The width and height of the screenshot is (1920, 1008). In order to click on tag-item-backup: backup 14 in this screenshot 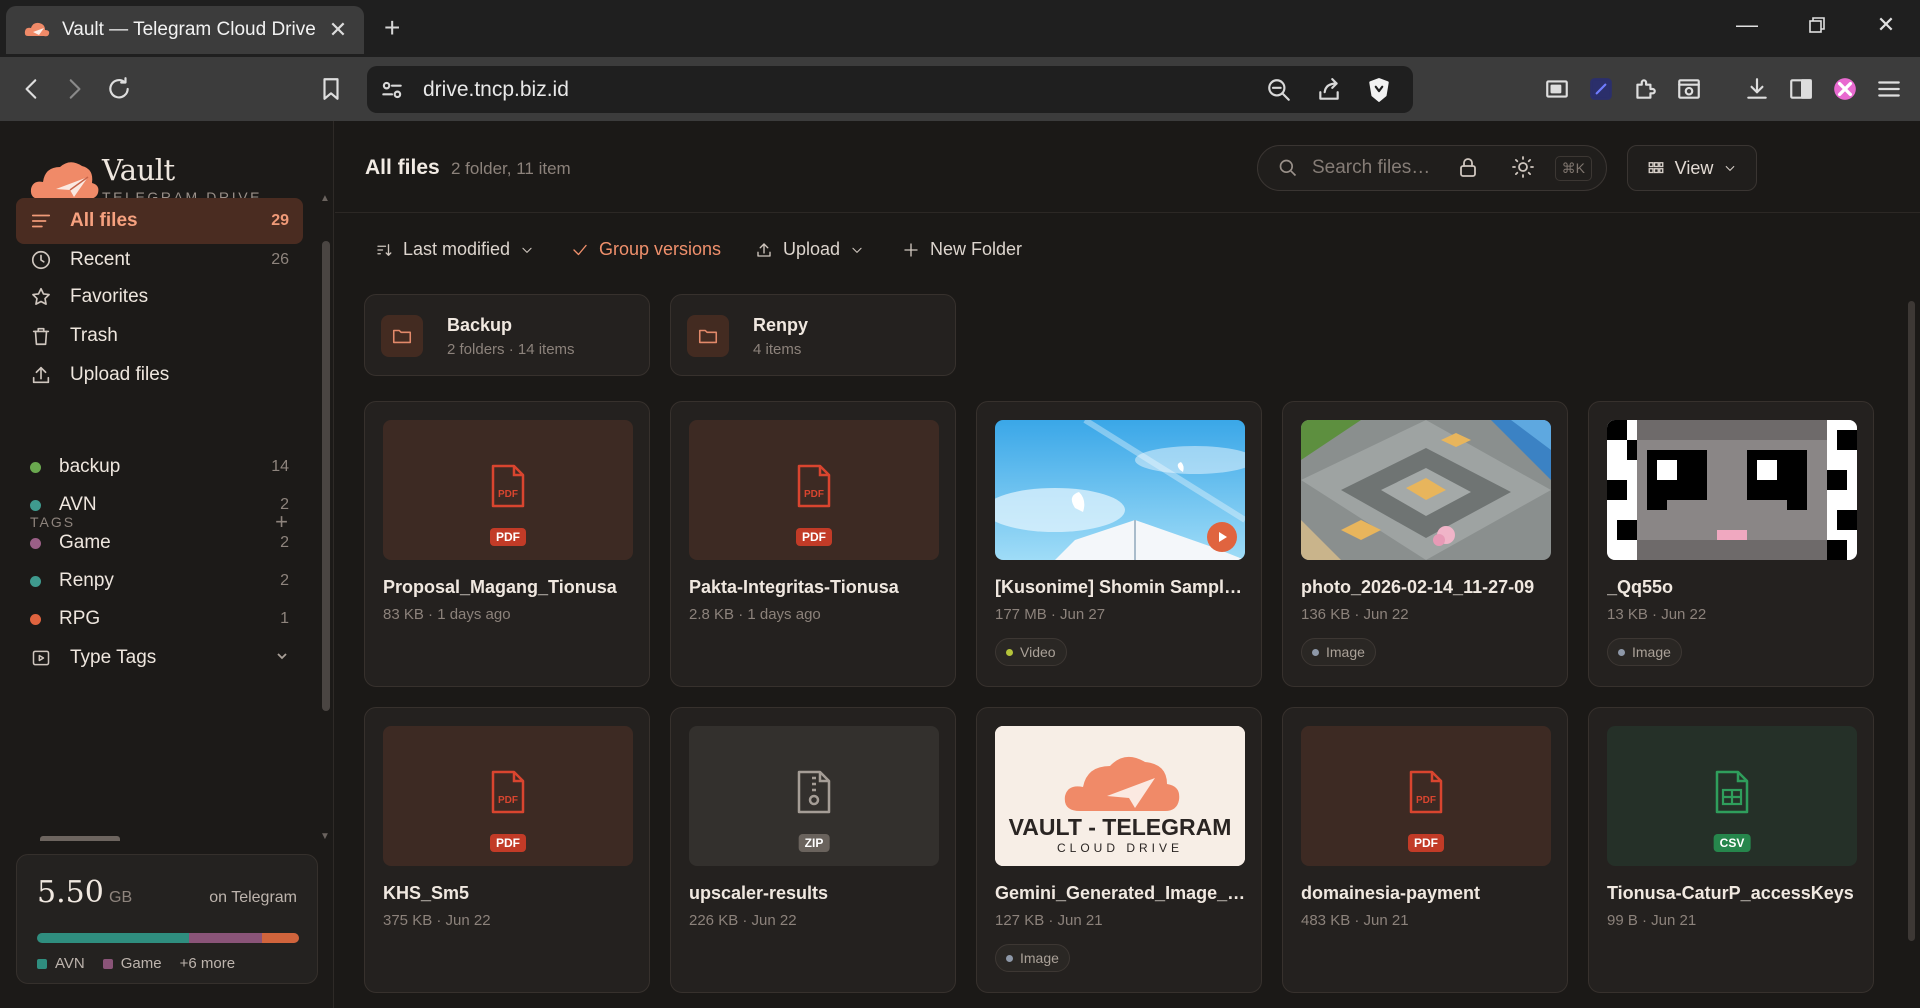, I will do `click(159, 467)`.